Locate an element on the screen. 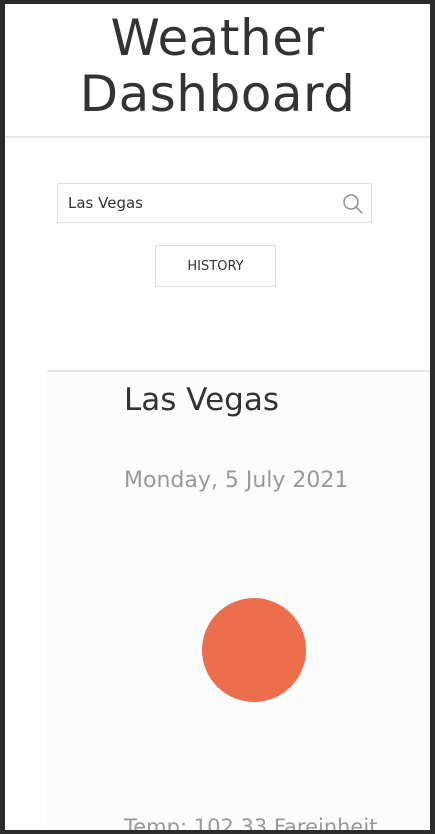  page-title-line-2: Dashboard is located at coordinates (217, 94).